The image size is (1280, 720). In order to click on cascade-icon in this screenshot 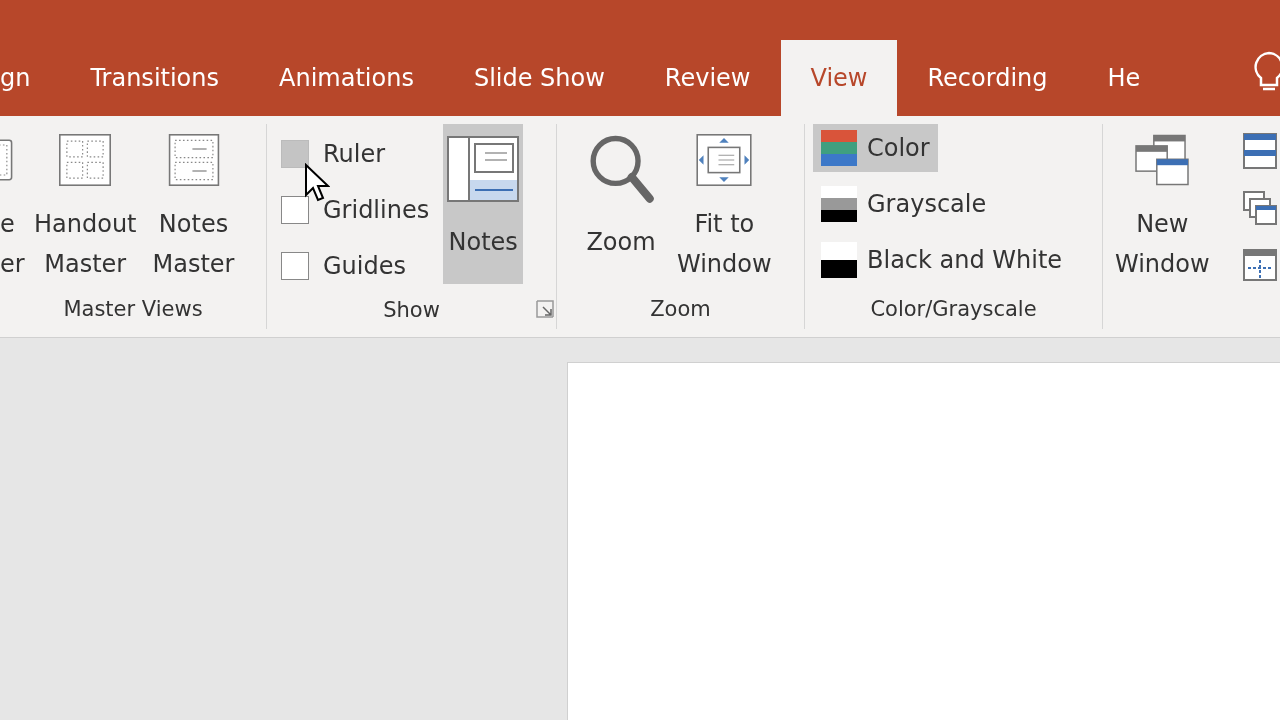, I will do `click(1260, 209)`.